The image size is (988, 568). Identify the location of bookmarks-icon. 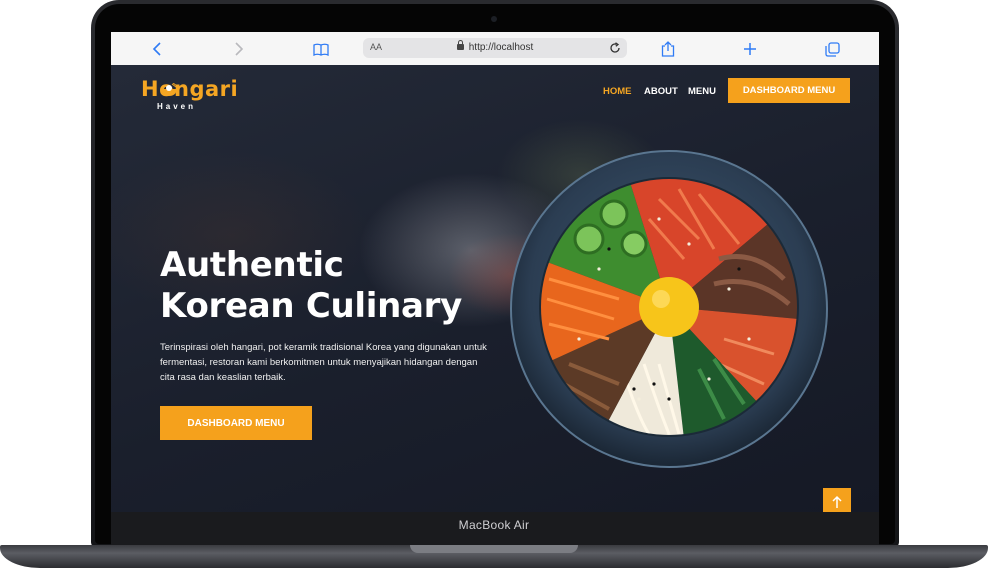
(321, 49).